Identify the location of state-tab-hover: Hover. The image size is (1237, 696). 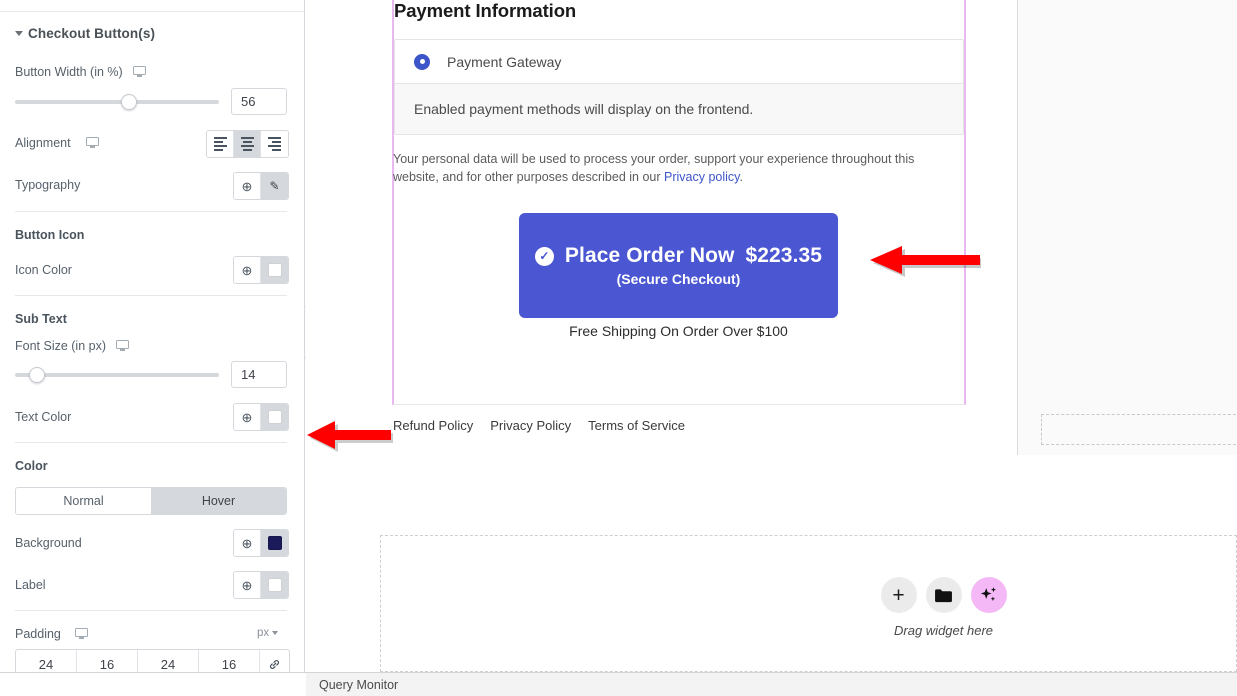
(218, 501).